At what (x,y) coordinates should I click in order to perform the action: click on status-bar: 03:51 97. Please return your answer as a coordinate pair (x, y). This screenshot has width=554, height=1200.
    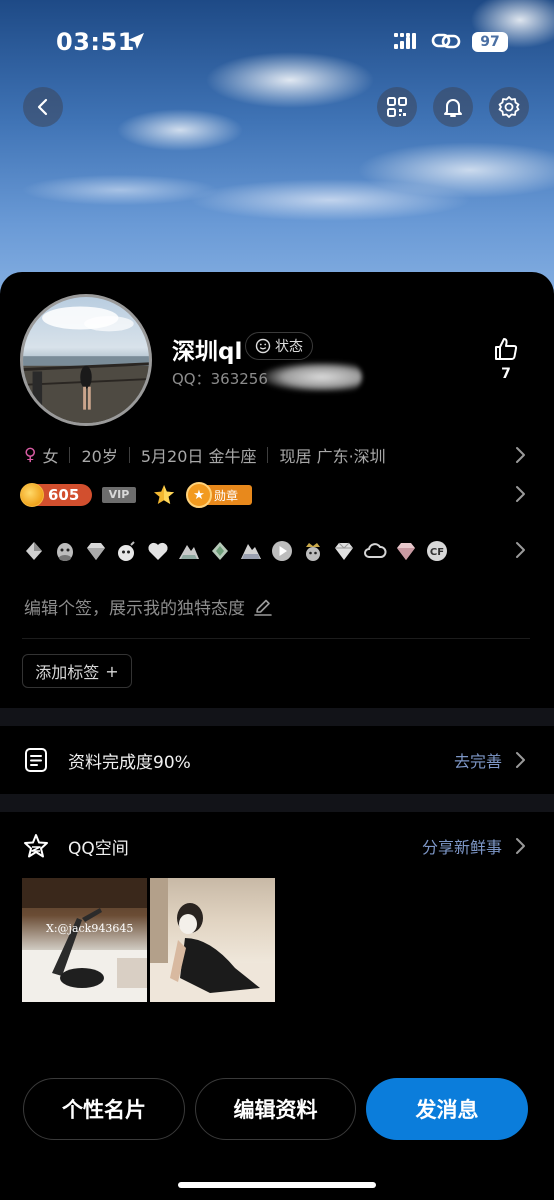
    Looking at the image, I should click on (277, 43).